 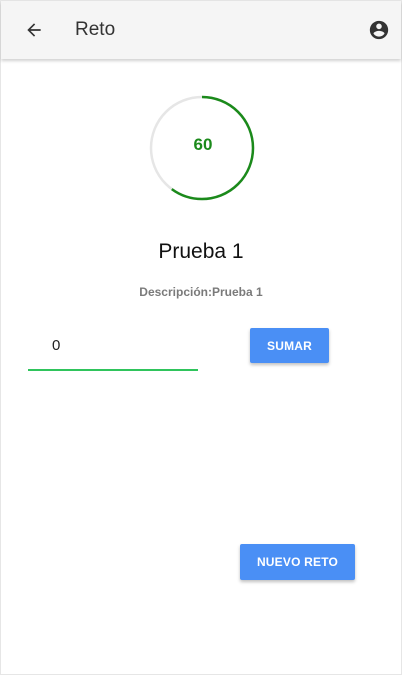 What do you see at coordinates (203, 144) in the screenshot?
I see `progress-value: 60` at bounding box center [203, 144].